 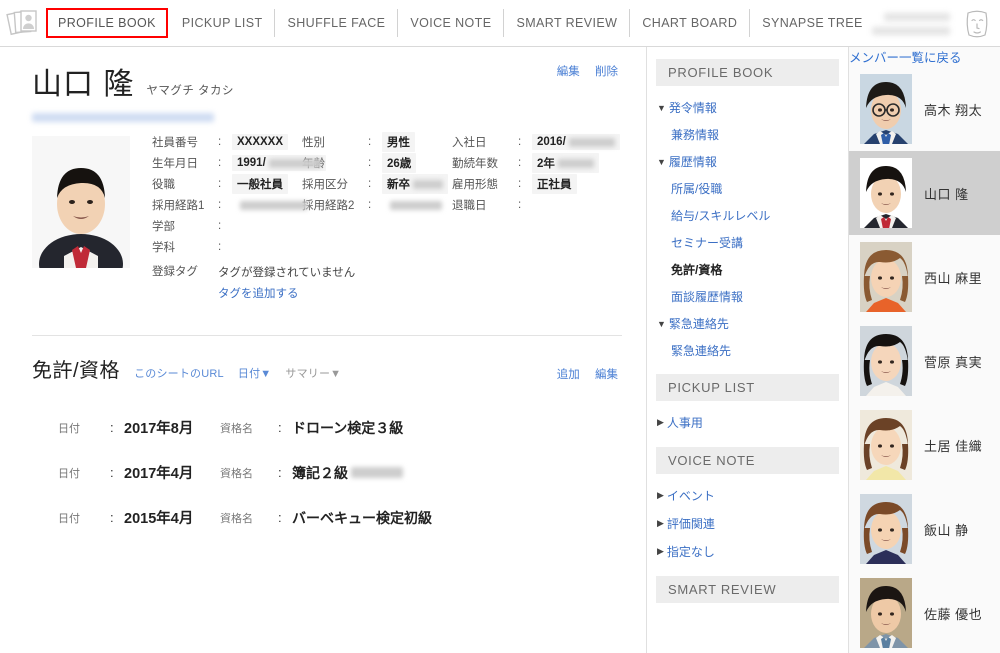 I want to click on list-item: 高木 翔太, so click(x=924, y=109).